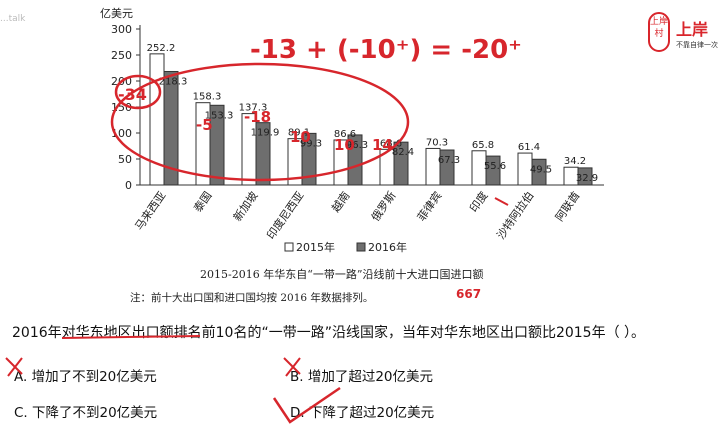 This screenshot has height=430, width=726. What do you see at coordinates (245, 206) in the screenshot?
I see `category-label: 新加坡` at bounding box center [245, 206].